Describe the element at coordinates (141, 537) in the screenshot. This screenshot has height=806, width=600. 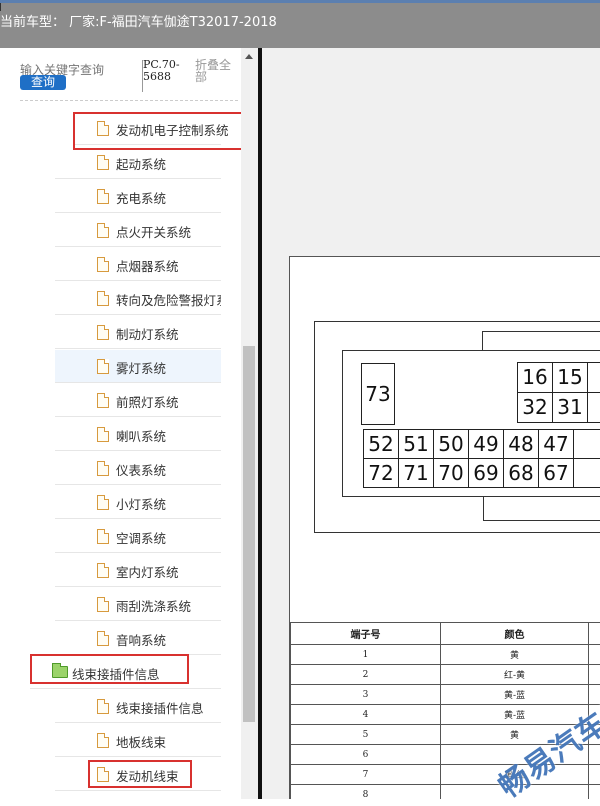
I see `tree-item-label: 空调系统` at that location.